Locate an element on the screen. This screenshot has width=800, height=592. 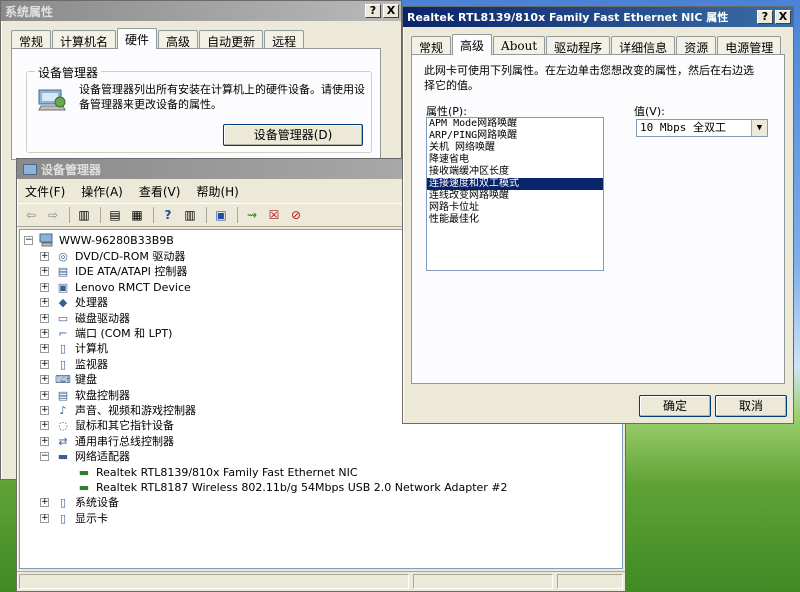
tree-category-row: + ▣ Lenovo RMCT Device is located at coordinates (115, 287).